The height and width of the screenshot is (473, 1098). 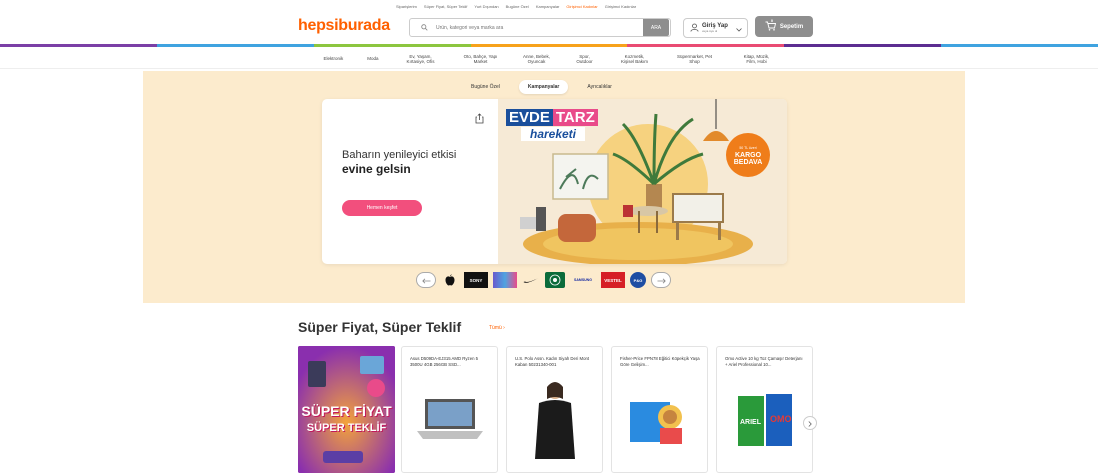 I want to click on banner-tabs: Bugüne Özel Kampanyalar Ayrıcalıklar, so click(x=541, y=87).